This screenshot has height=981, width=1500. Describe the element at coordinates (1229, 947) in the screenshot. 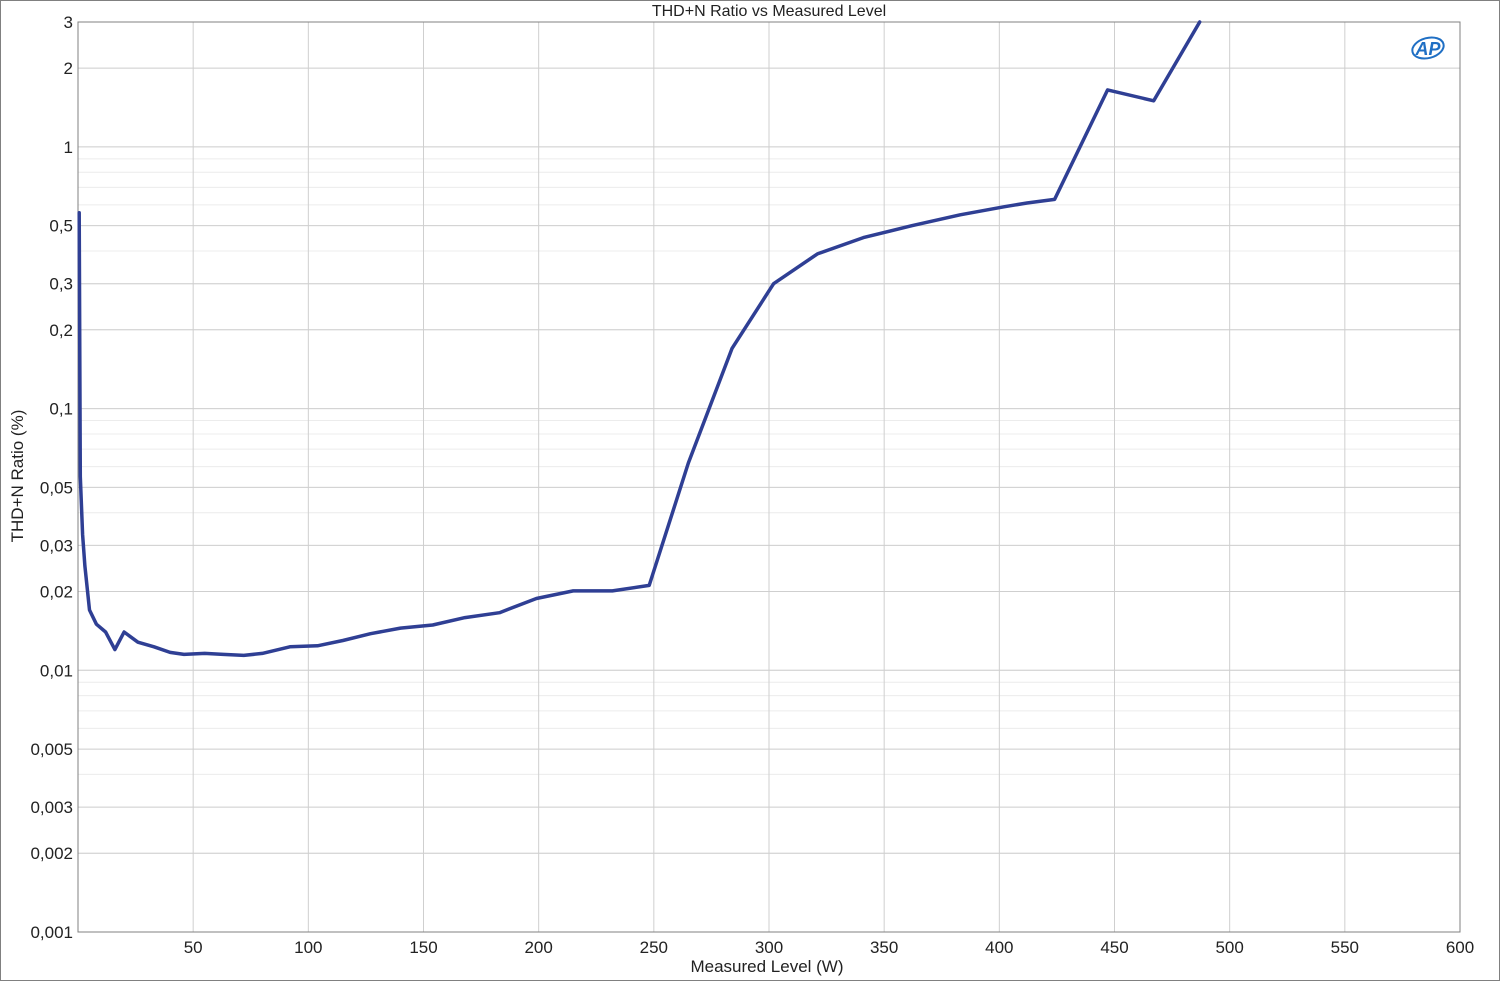

I see `x-tick-label: 500` at that location.